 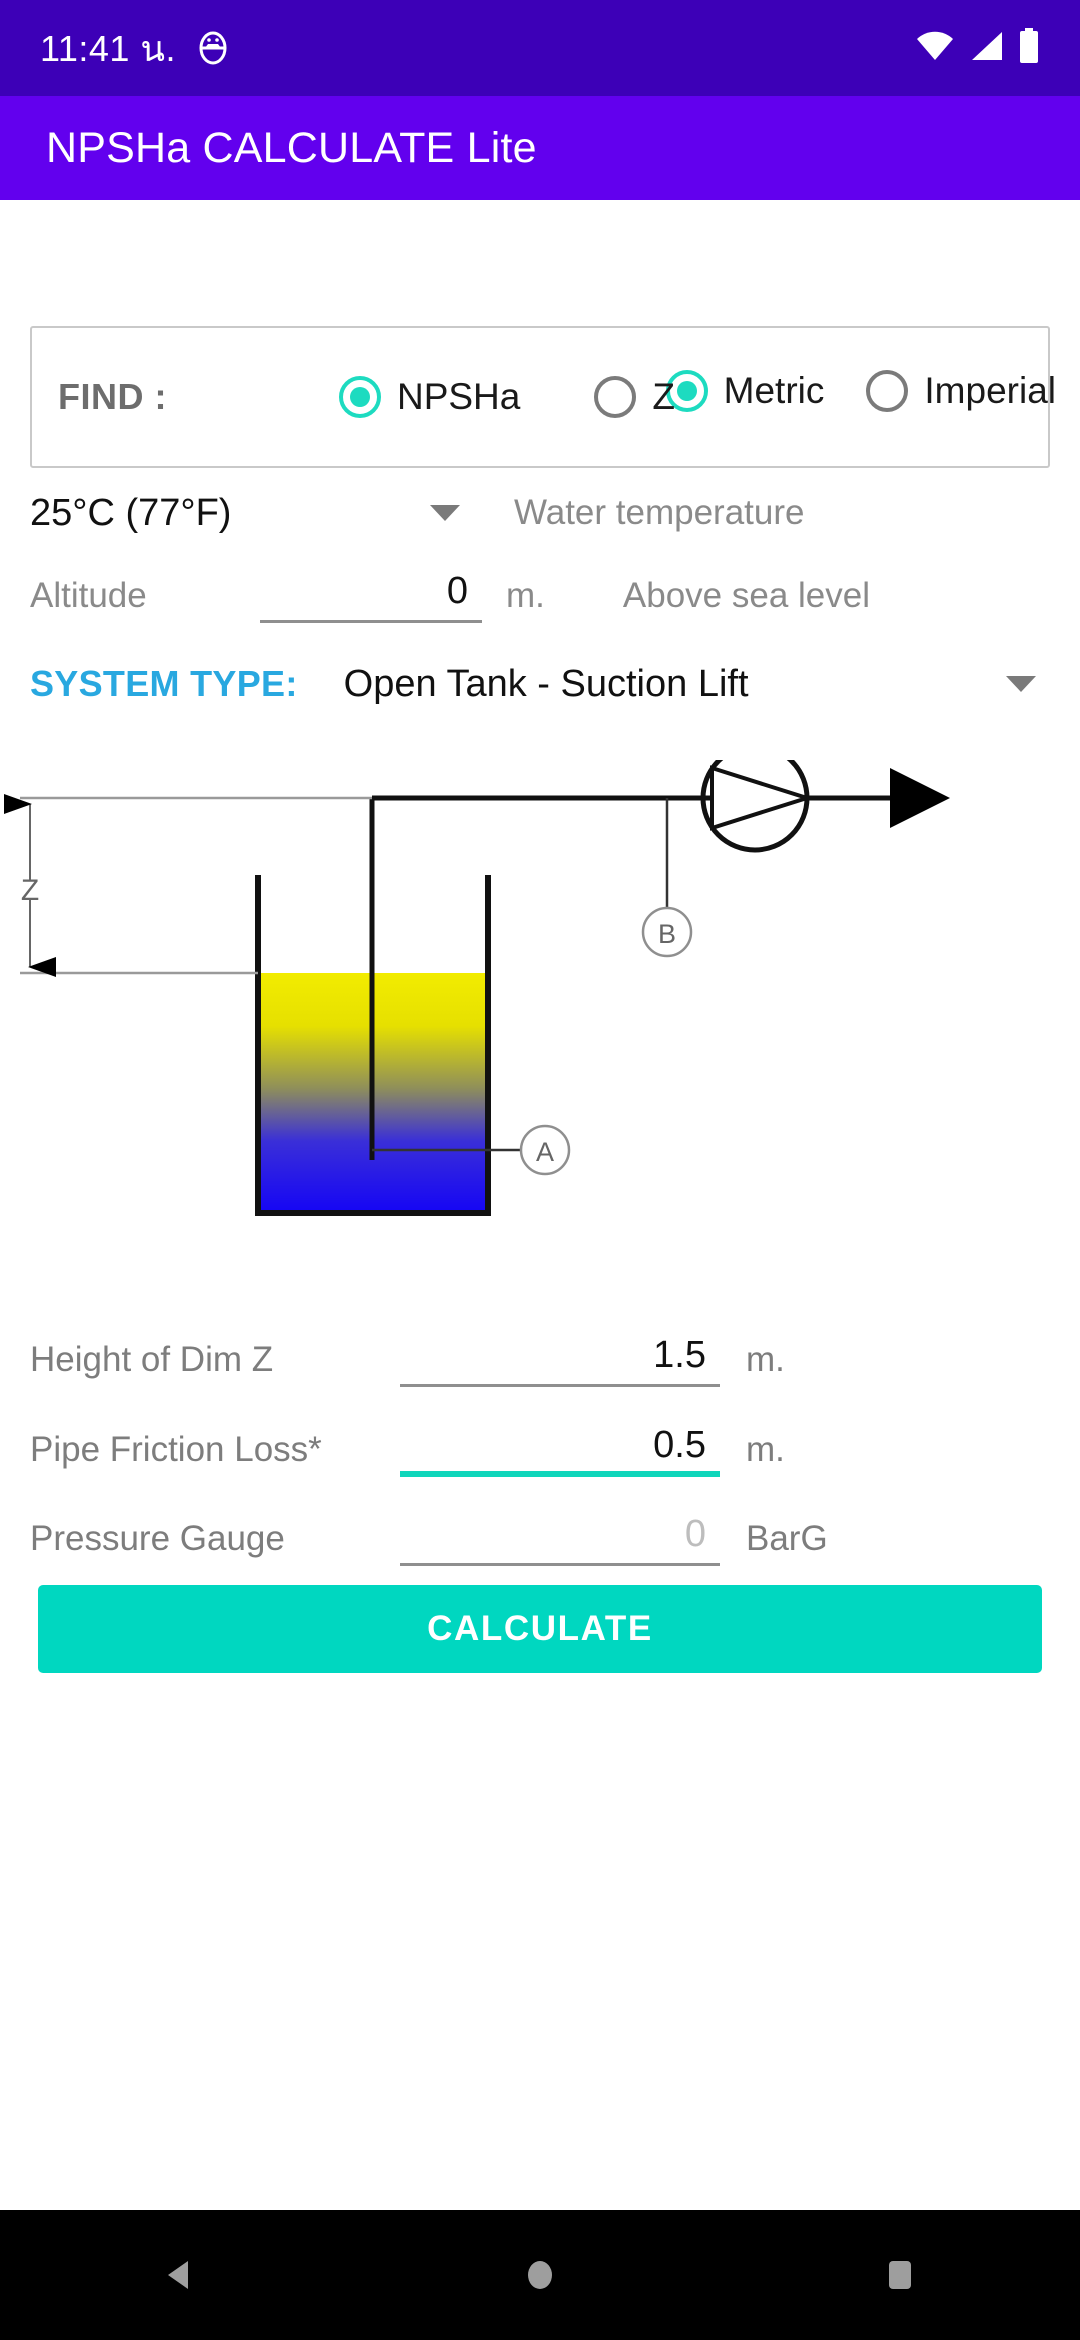 I want to click on pipe-friction-loss-row: Pipe Friction Loss* 0.5 m., so click(x=540, y=1450).